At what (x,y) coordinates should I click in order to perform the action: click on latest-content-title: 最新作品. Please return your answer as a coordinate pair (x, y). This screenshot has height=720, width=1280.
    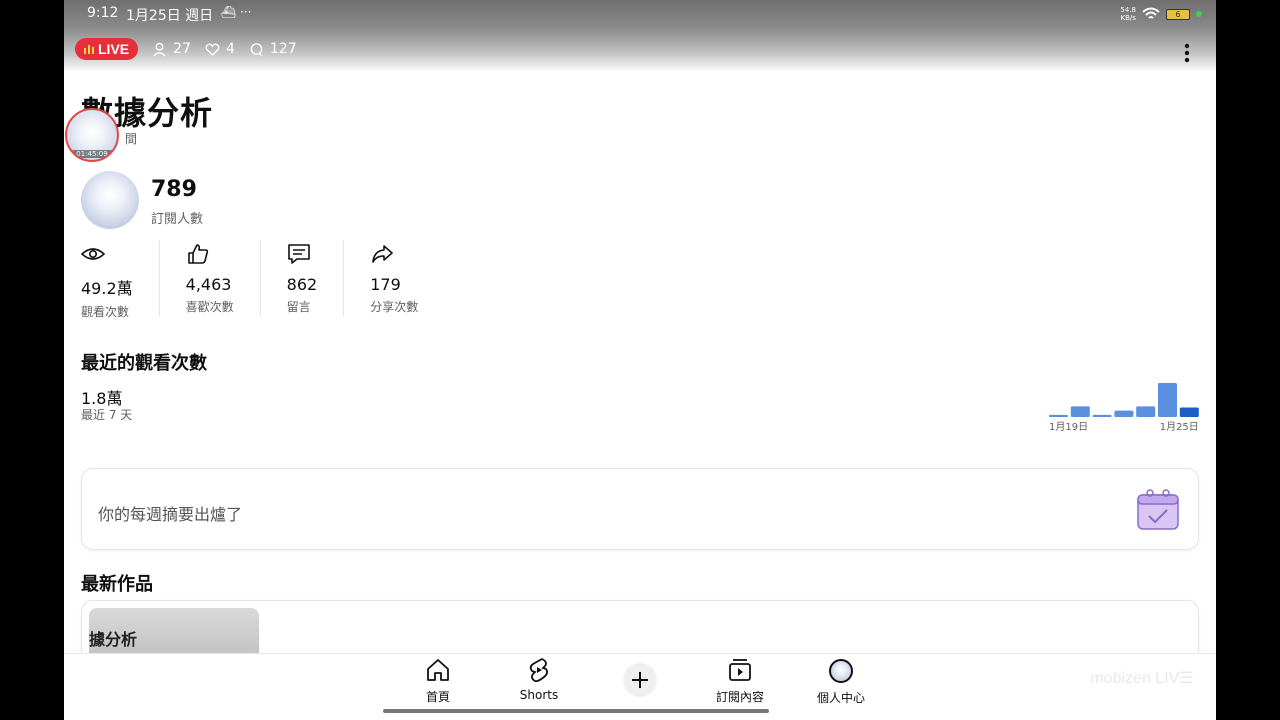
    Looking at the image, I should click on (117, 584).